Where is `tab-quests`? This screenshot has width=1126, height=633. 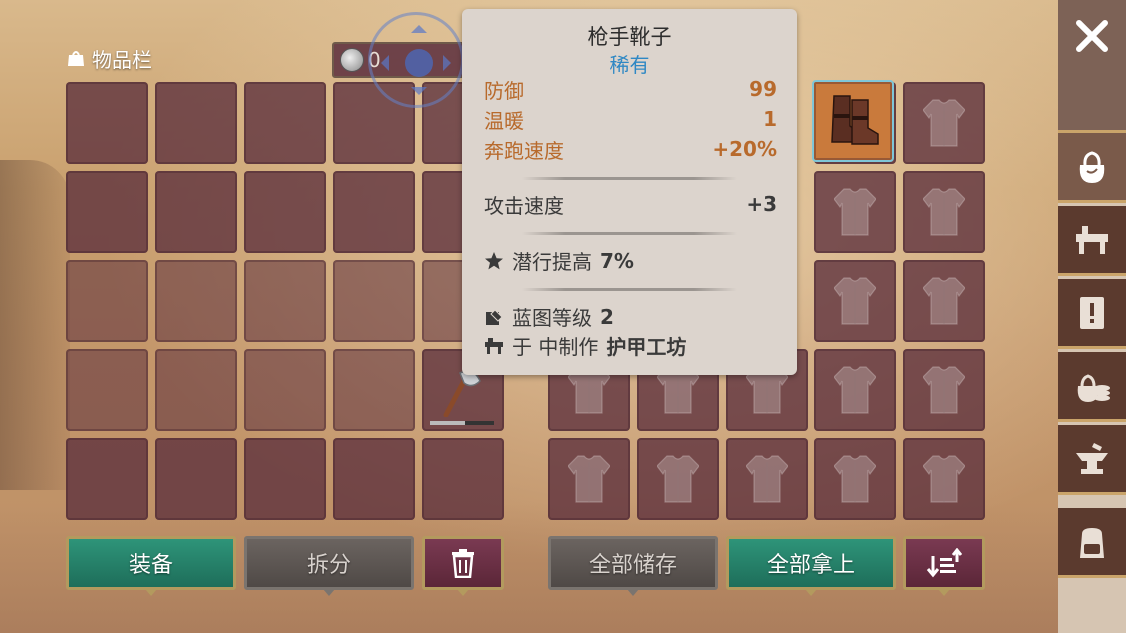
tab-quests is located at coordinates (1092, 314).